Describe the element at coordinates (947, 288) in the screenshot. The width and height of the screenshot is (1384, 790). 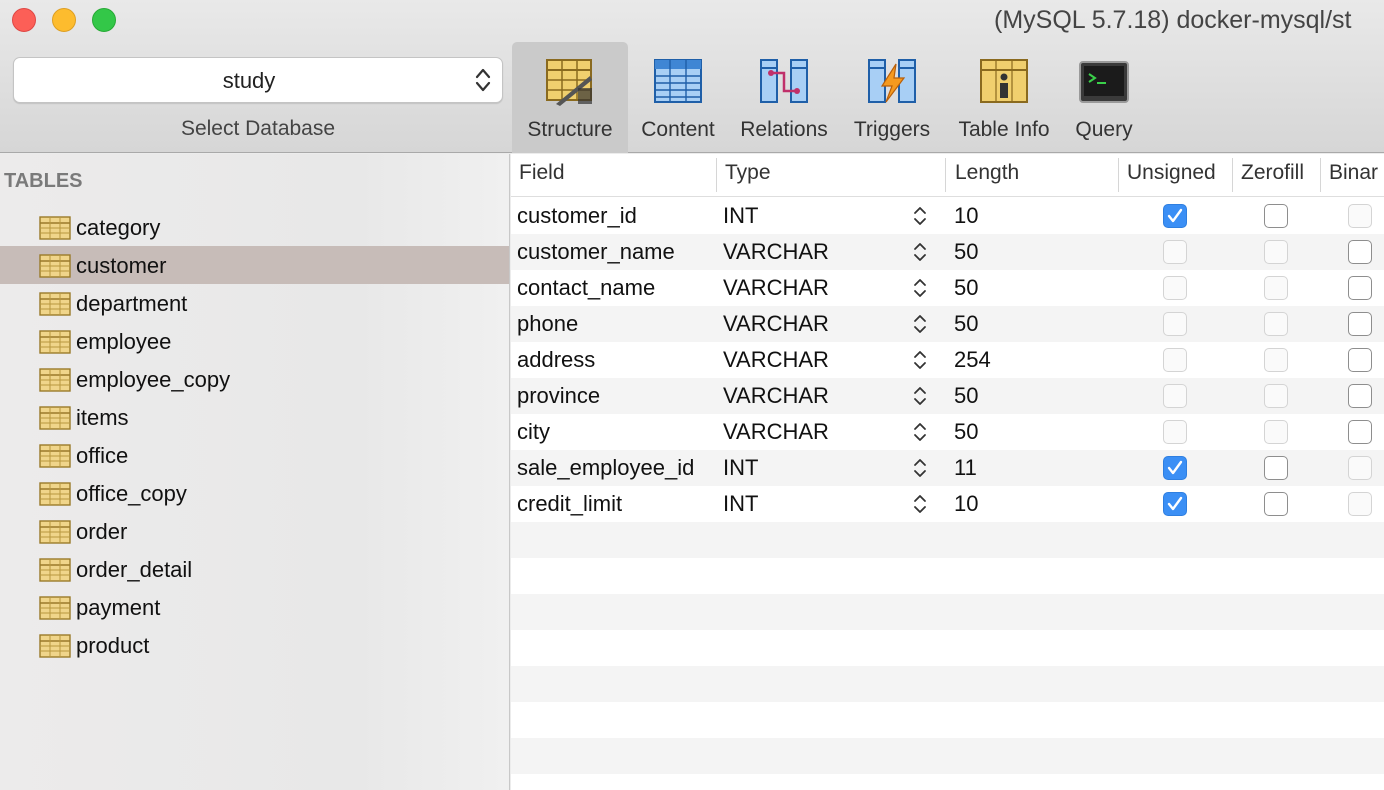
I see `table-row: contact_name VARCHAR 50` at that location.